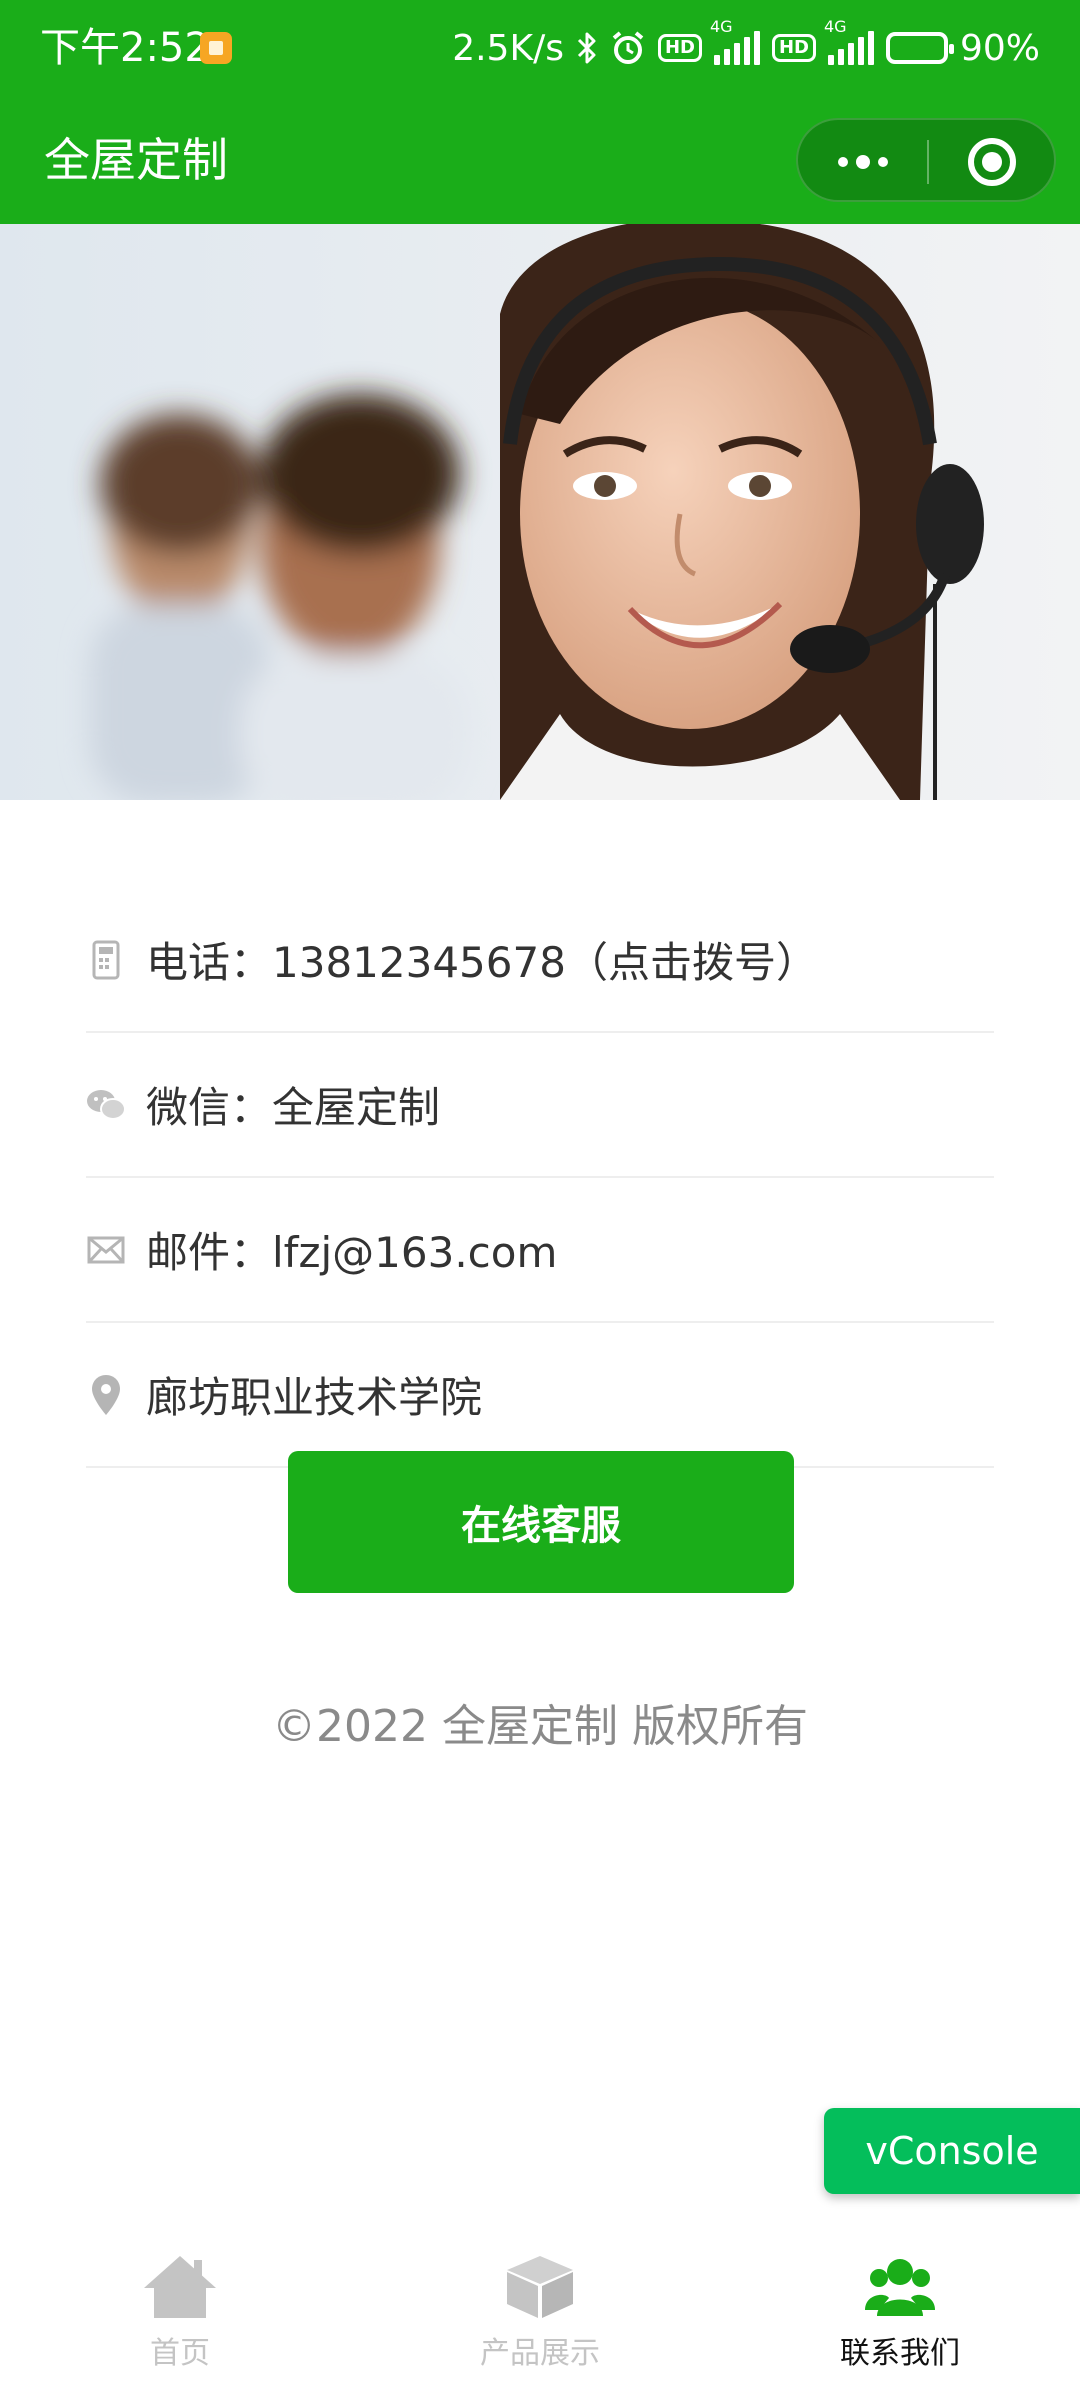  What do you see at coordinates (999, 48) in the screenshot?
I see `battery-percent: 90%` at bounding box center [999, 48].